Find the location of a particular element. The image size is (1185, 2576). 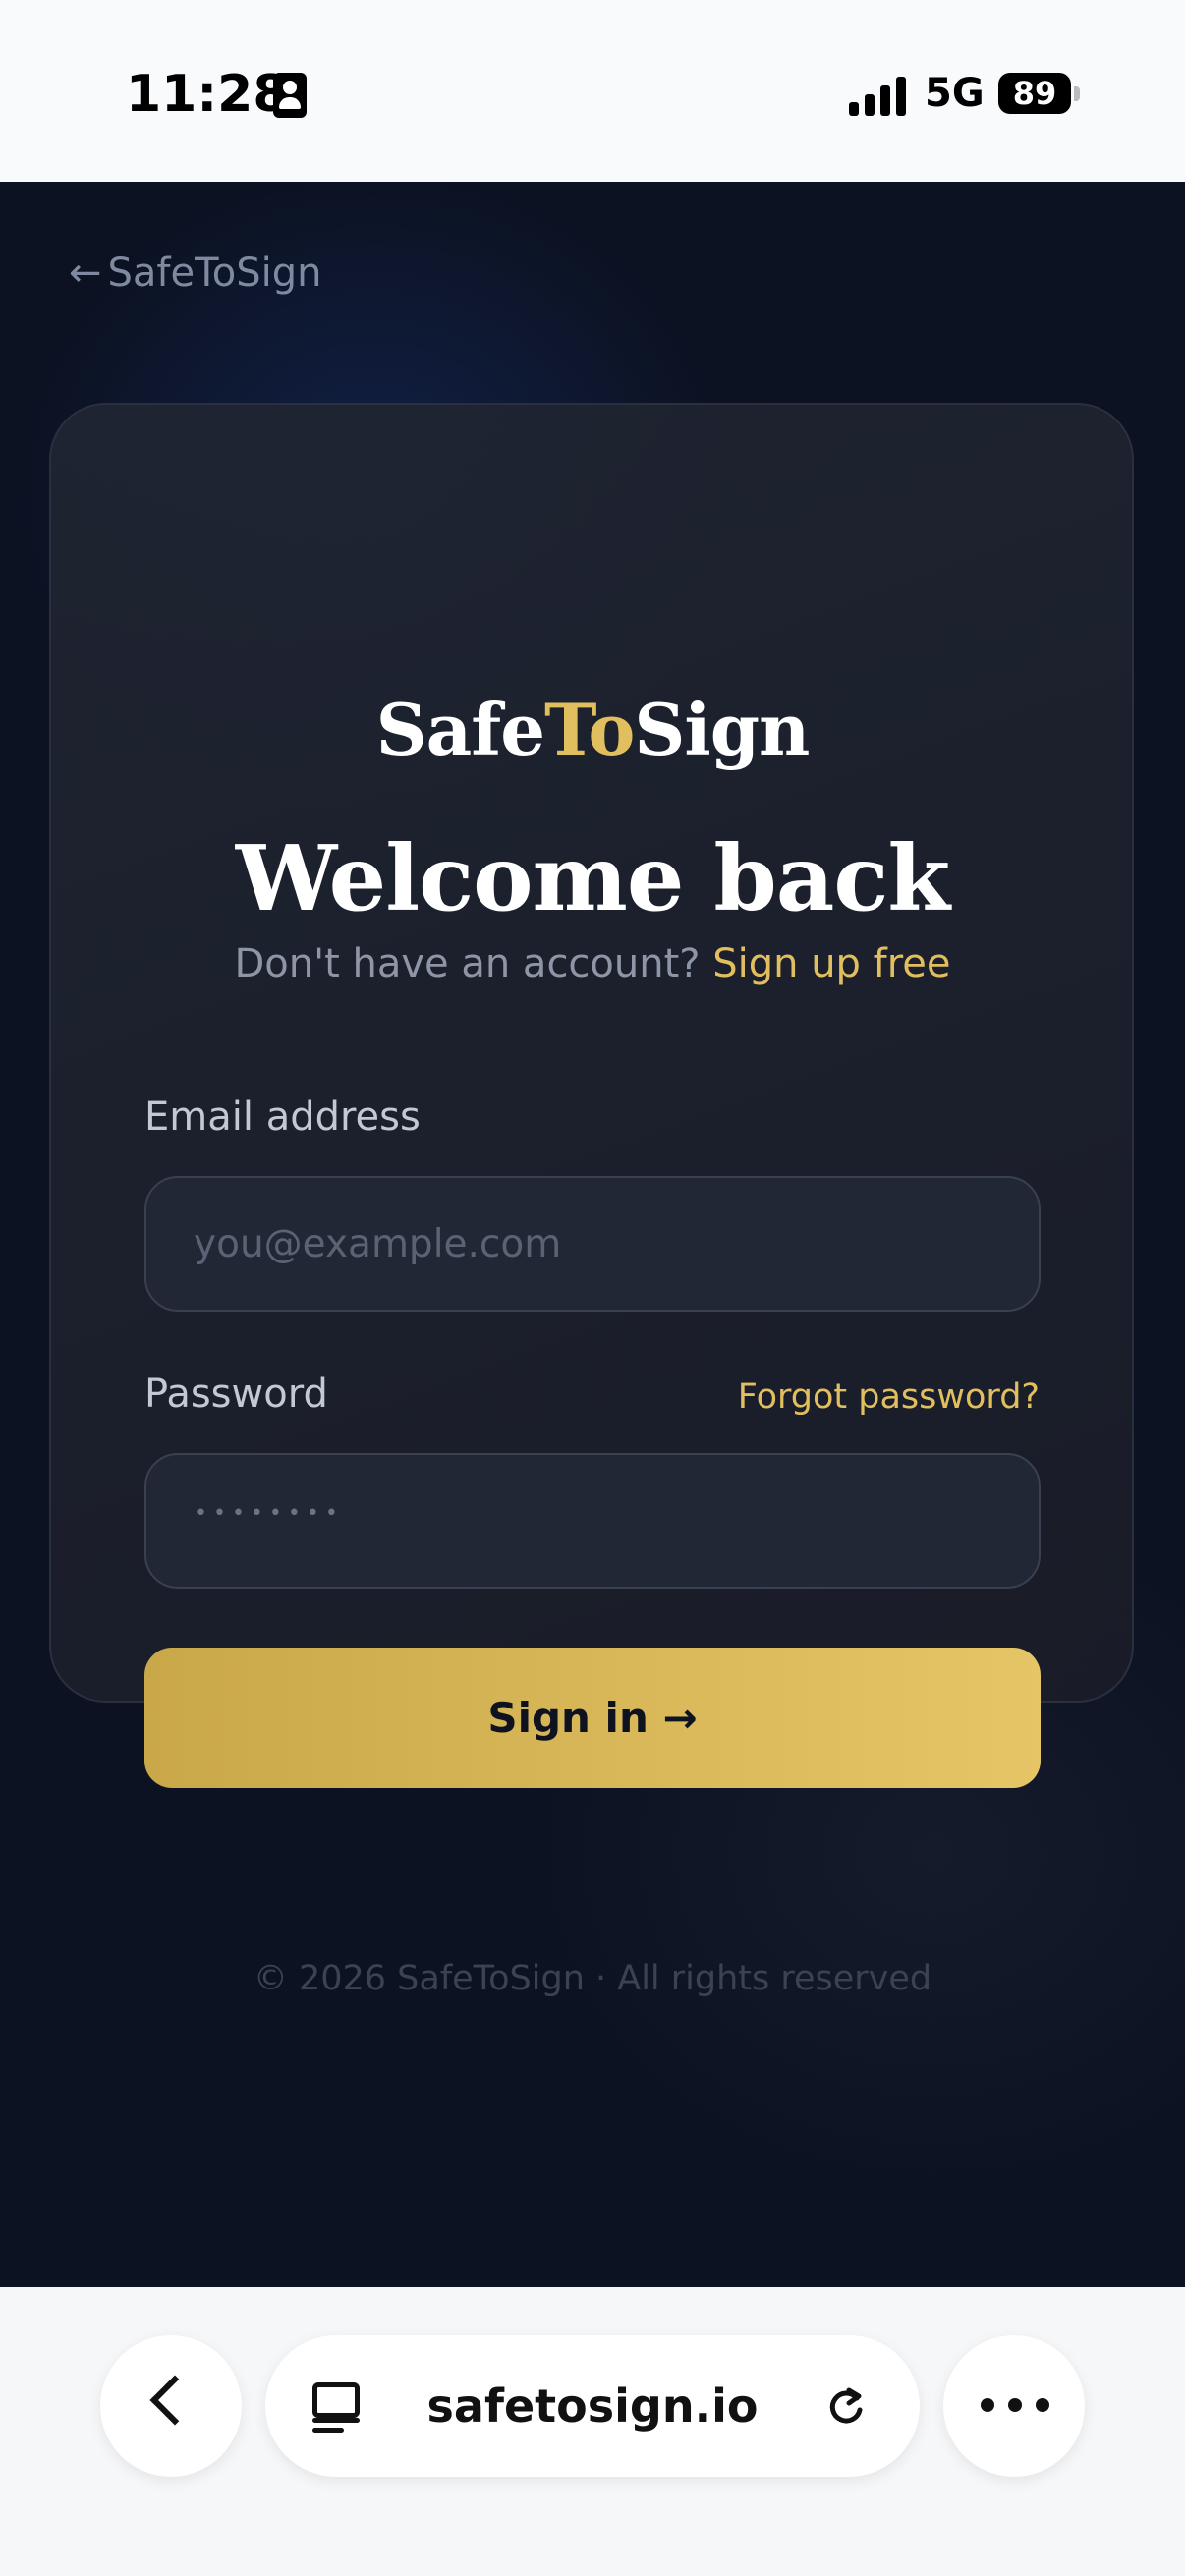

brand-part-2: To is located at coordinates (590, 729).